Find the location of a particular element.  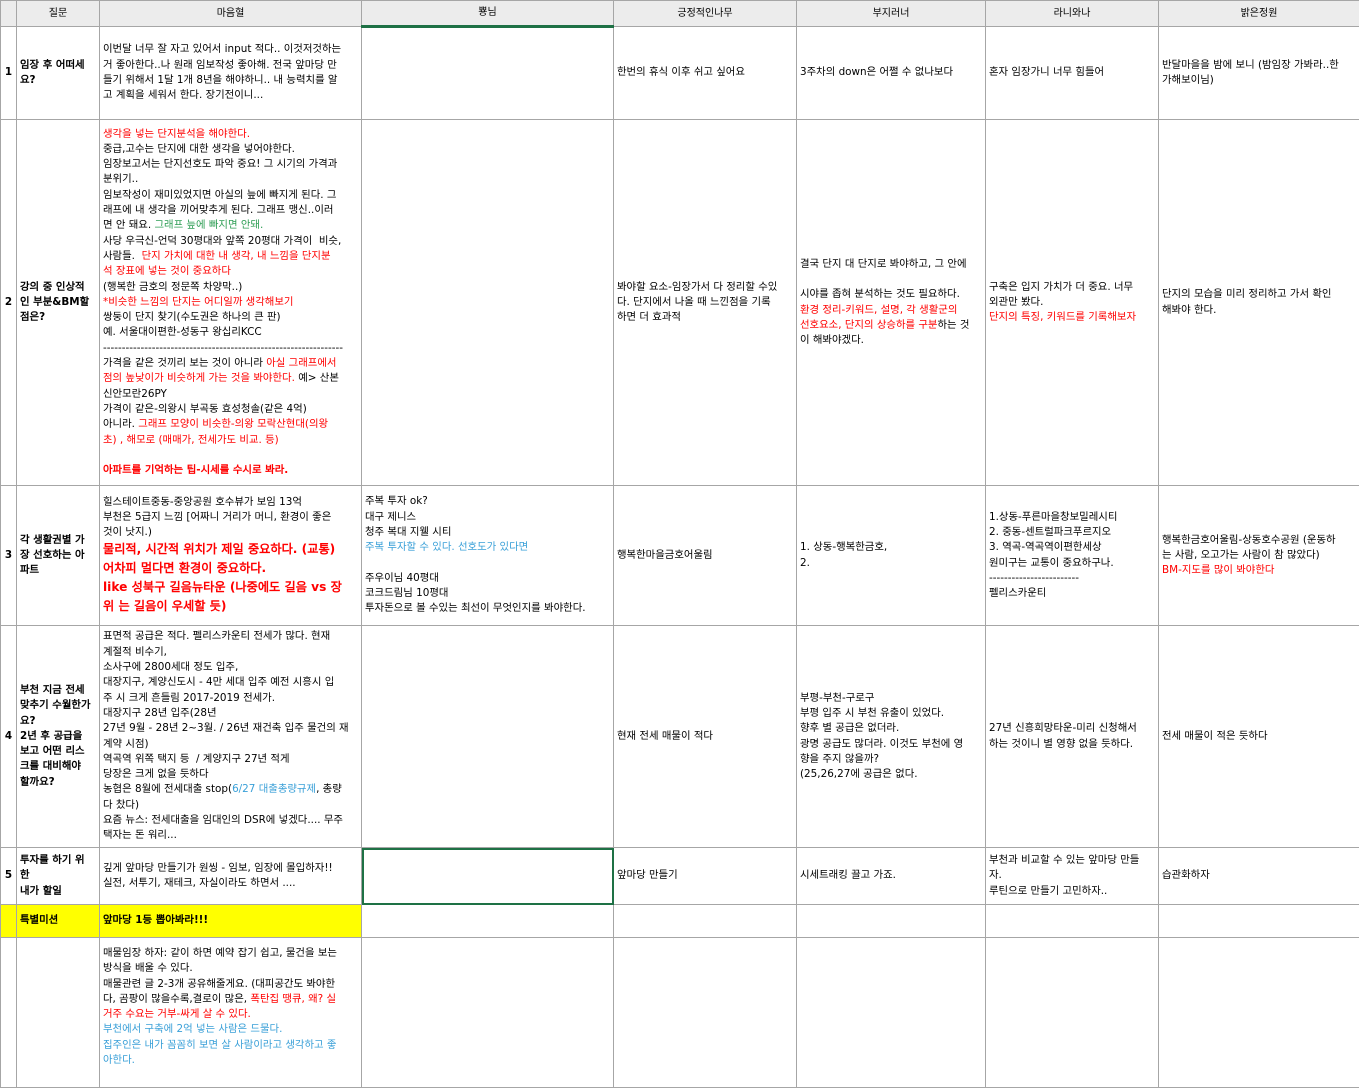

question-cell: 투자를 하기 위한내가 할일 is located at coordinates (58, 876).